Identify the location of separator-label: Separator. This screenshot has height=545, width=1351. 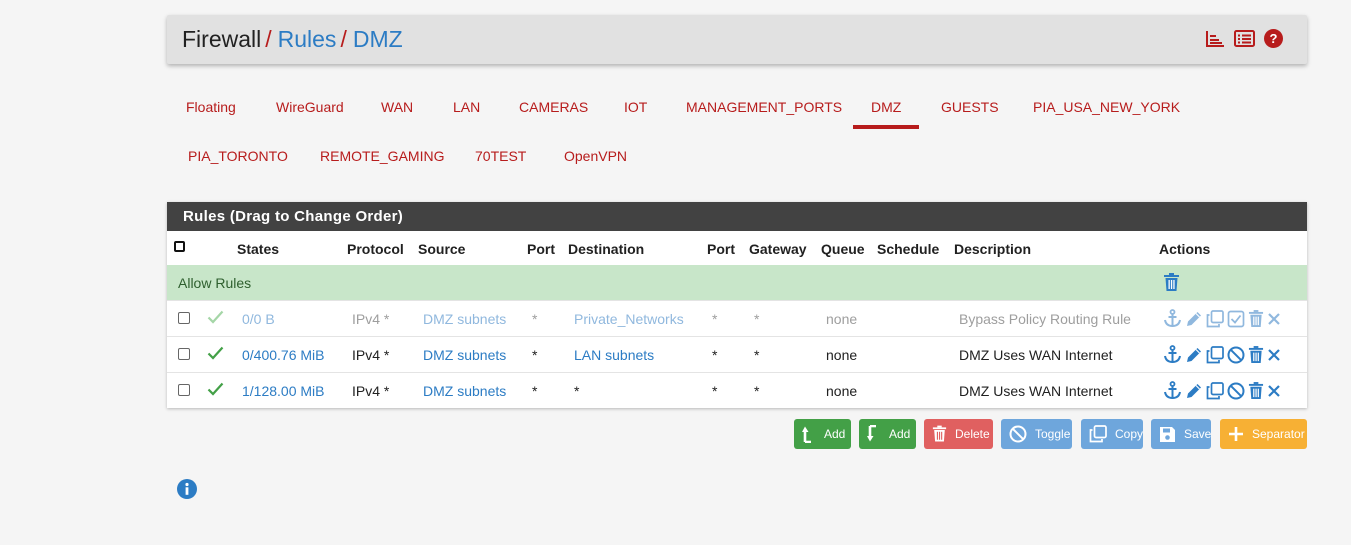
(1278, 434).